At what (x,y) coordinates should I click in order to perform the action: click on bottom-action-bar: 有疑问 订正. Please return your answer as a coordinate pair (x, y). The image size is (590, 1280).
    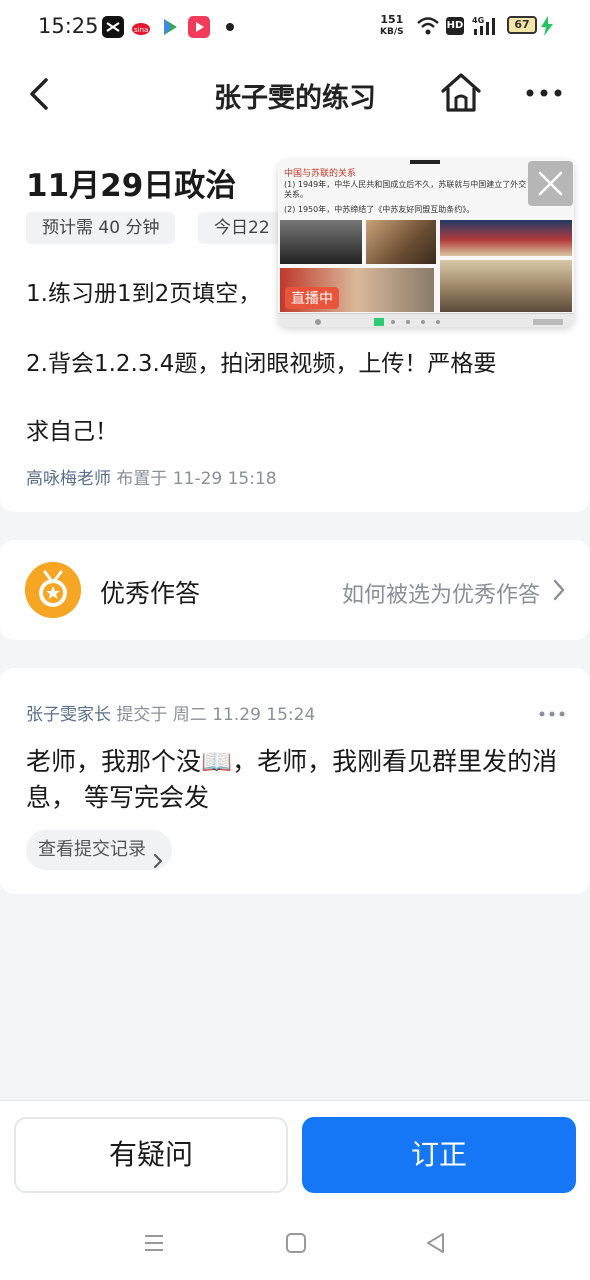
    Looking at the image, I should click on (295, 1190).